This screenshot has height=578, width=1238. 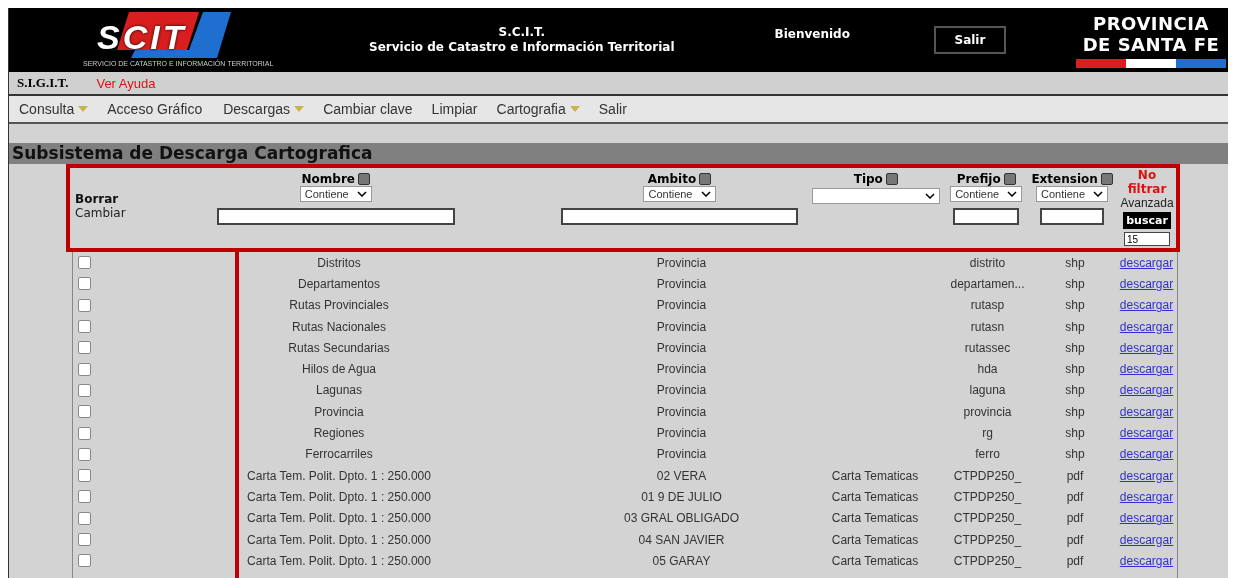 What do you see at coordinates (812, 34) in the screenshot?
I see `welcome-text: Bienvenido` at bounding box center [812, 34].